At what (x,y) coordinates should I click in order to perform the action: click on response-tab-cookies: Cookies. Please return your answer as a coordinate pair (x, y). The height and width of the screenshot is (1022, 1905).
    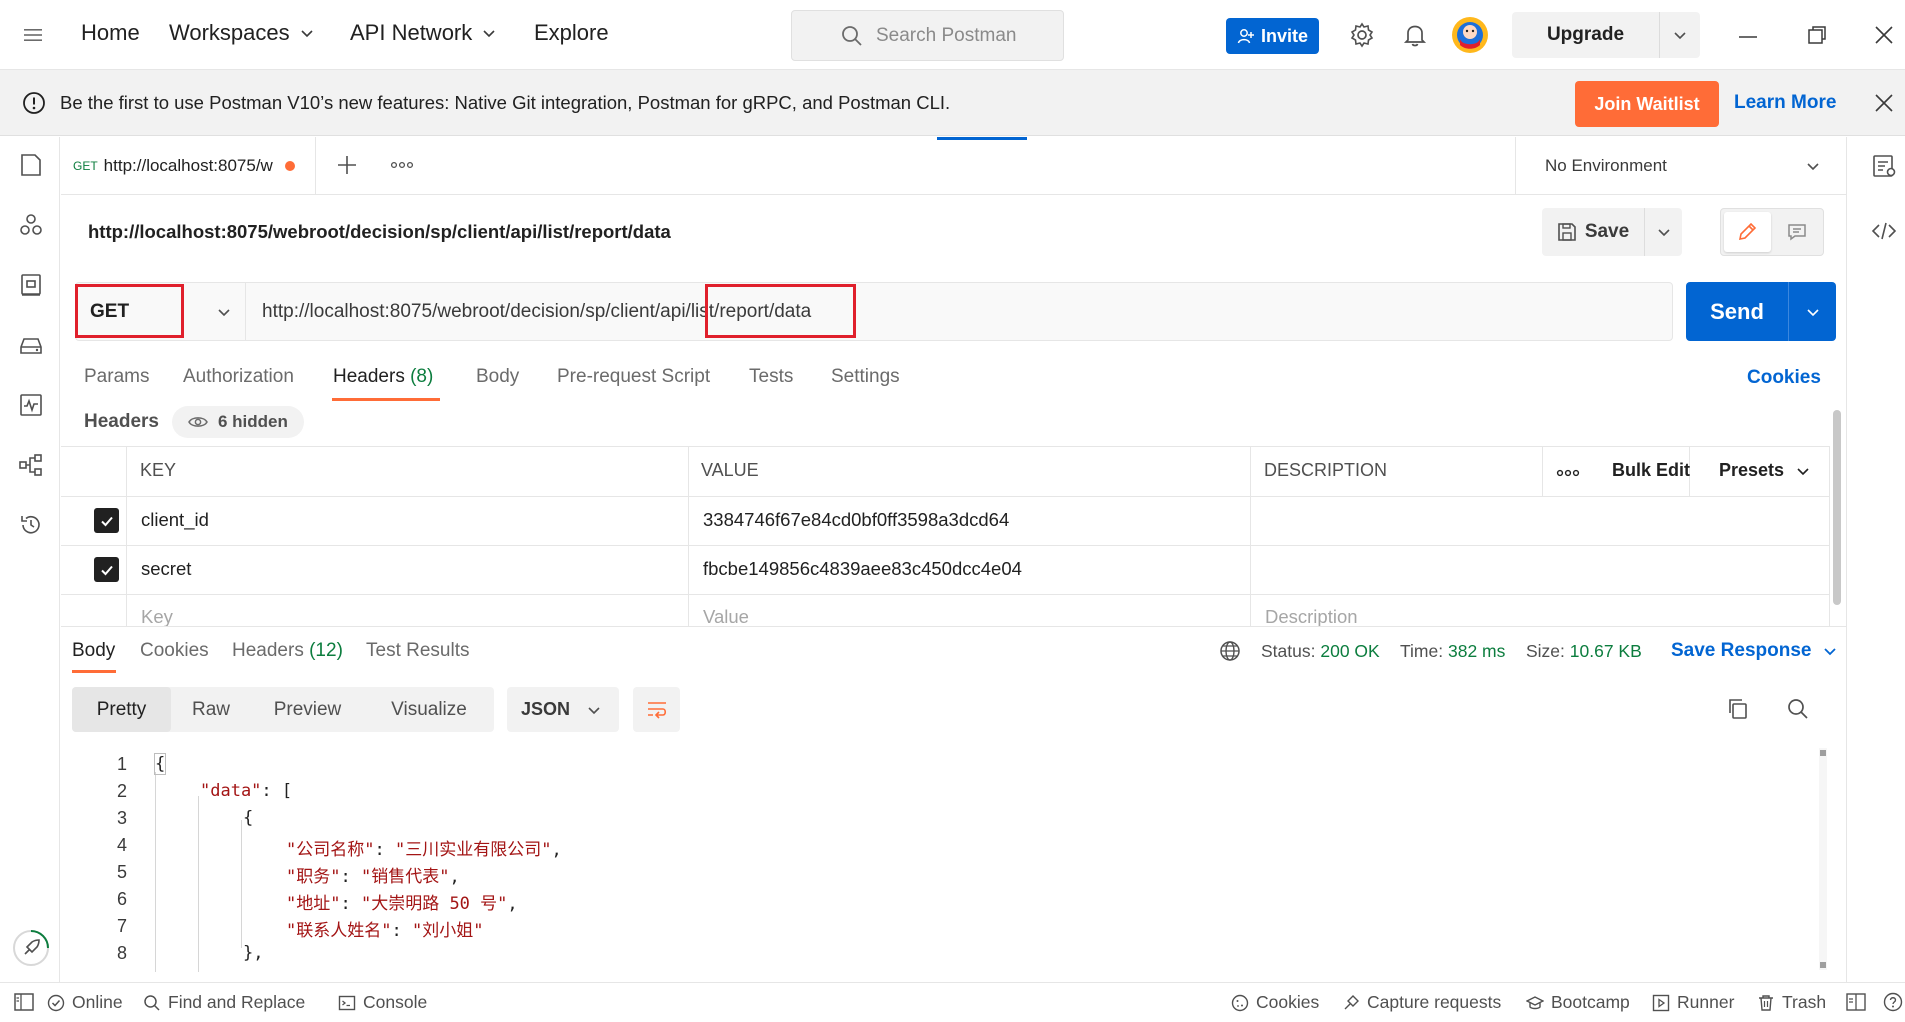
    Looking at the image, I should click on (174, 651).